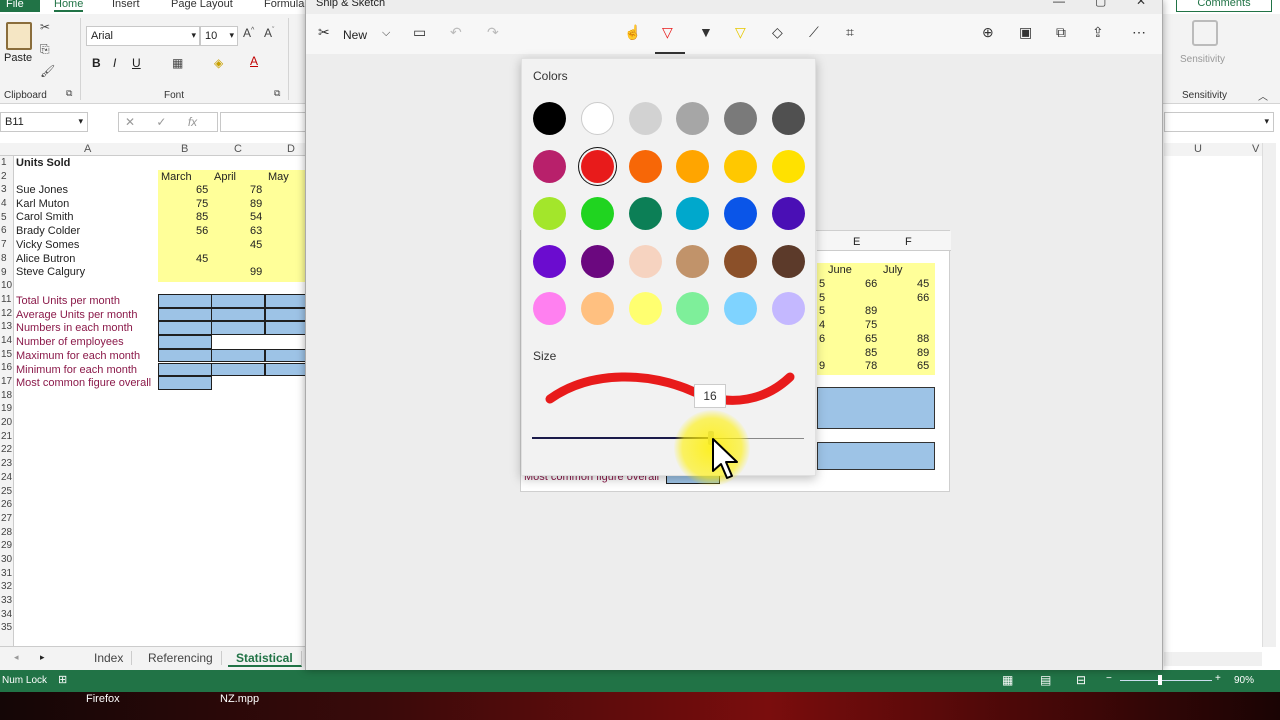 This screenshot has width=1280, height=720. I want to click on formula-input, so click(265, 122).